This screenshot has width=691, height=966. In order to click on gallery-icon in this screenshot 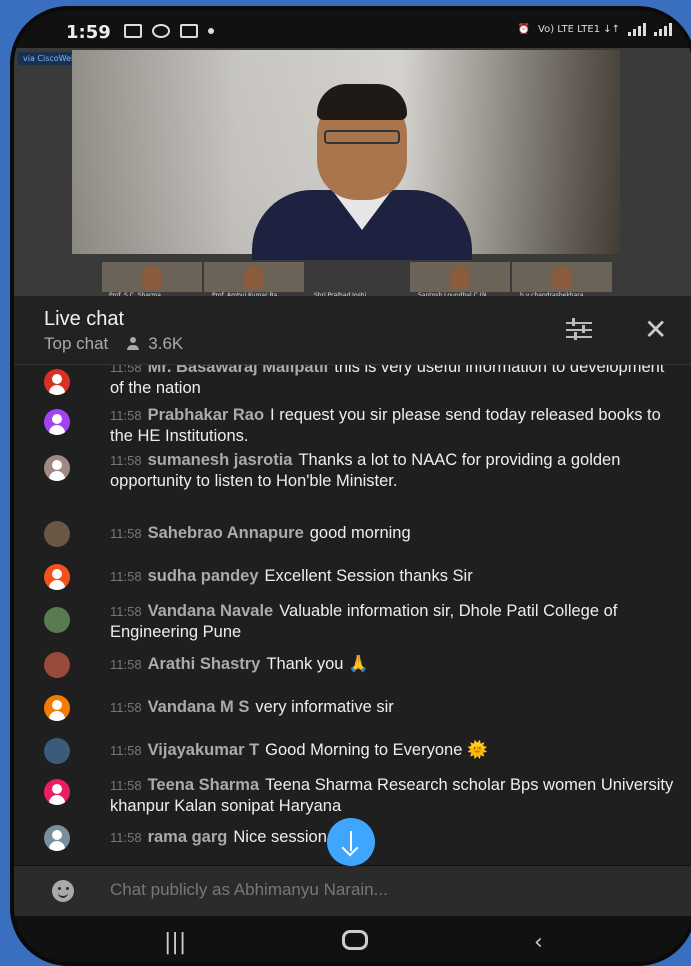, I will do `click(133, 31)`.